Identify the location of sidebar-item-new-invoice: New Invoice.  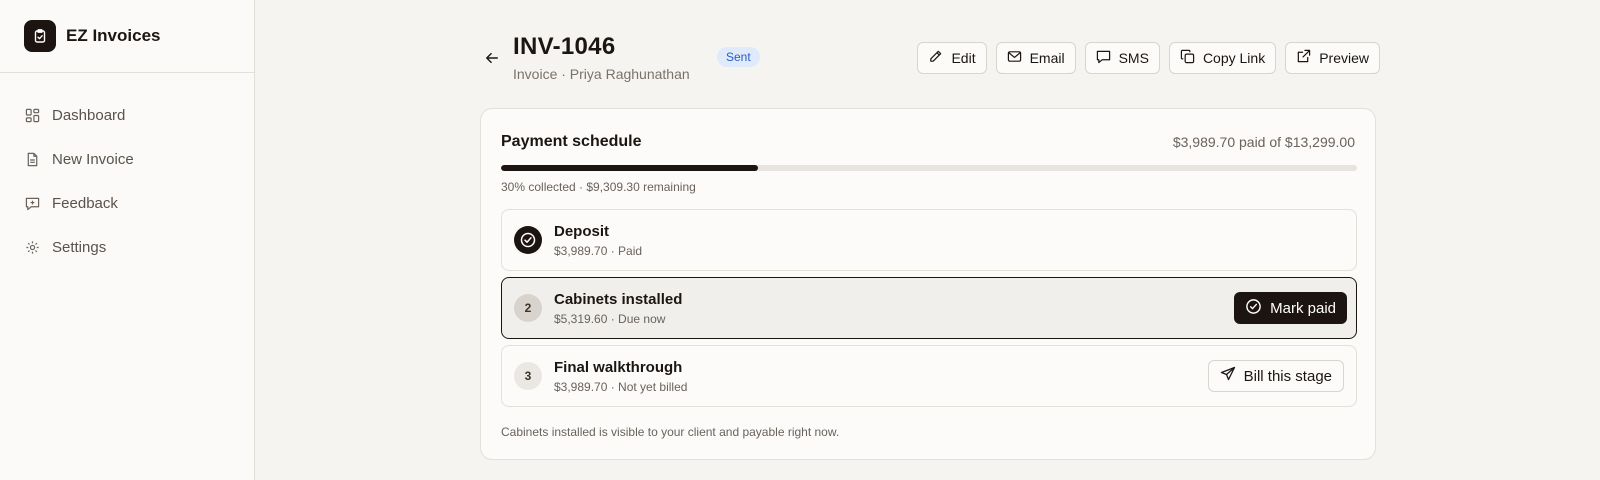
(127, 159).